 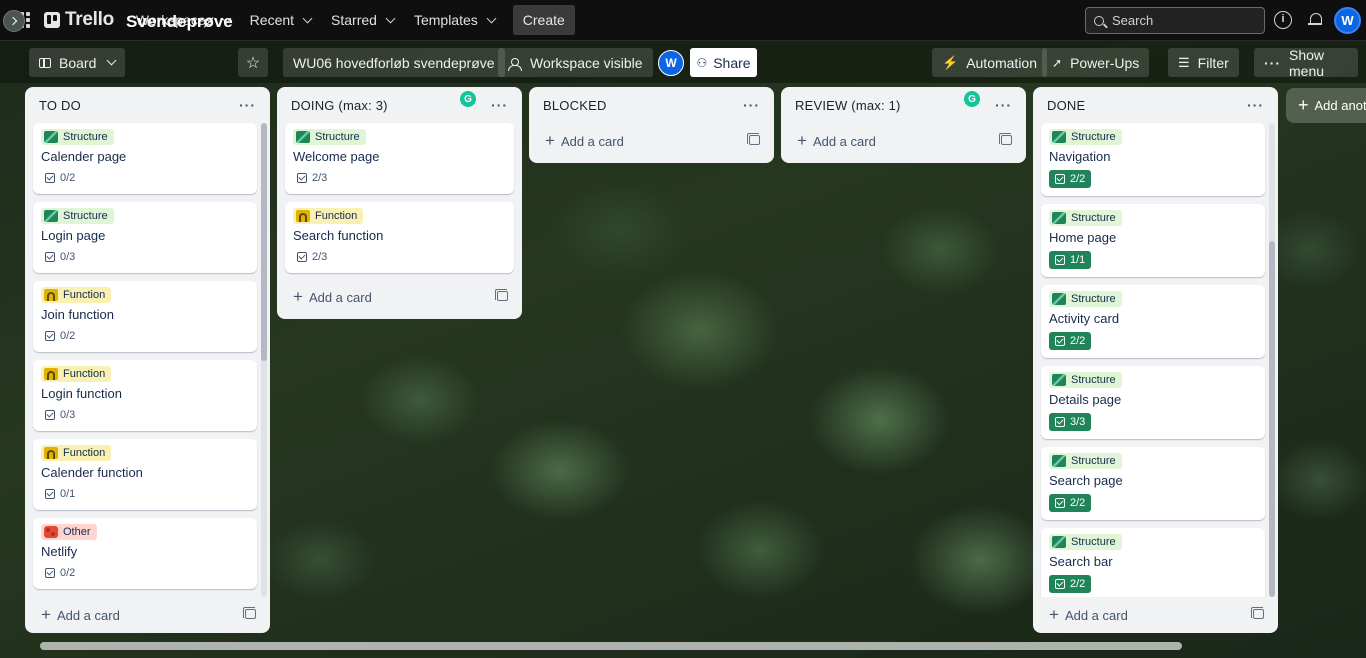 What do you see at coordinates (77, 62) in the screenshot?
I see `board-view-switcher: Board` at bounding box center [77, 62].